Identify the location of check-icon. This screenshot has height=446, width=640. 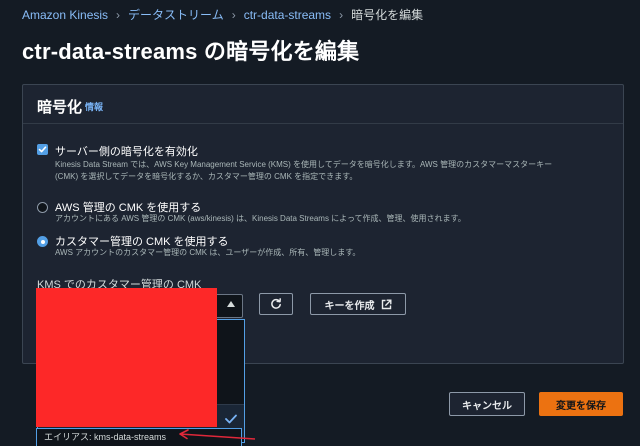
(231, 419).